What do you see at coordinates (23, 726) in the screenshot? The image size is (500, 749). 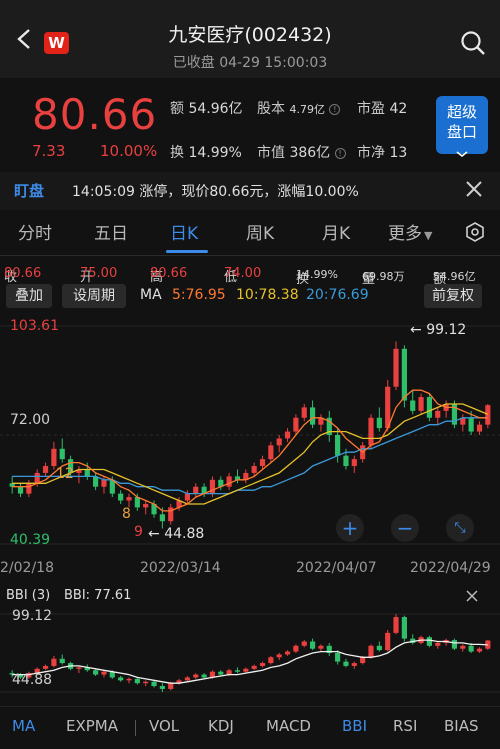 I see `indicator-tab-ma: MA` at bounding box center [23, 726].